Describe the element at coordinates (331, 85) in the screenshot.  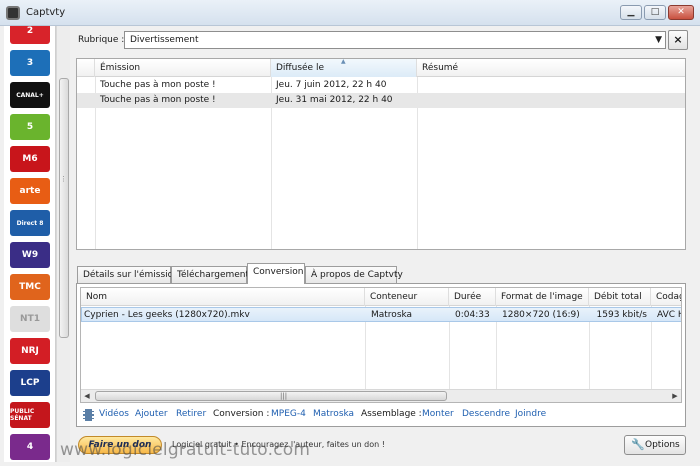
I see `cell-diffusee: Jeu. 7 juin 2012, 22 h 40` at that location.